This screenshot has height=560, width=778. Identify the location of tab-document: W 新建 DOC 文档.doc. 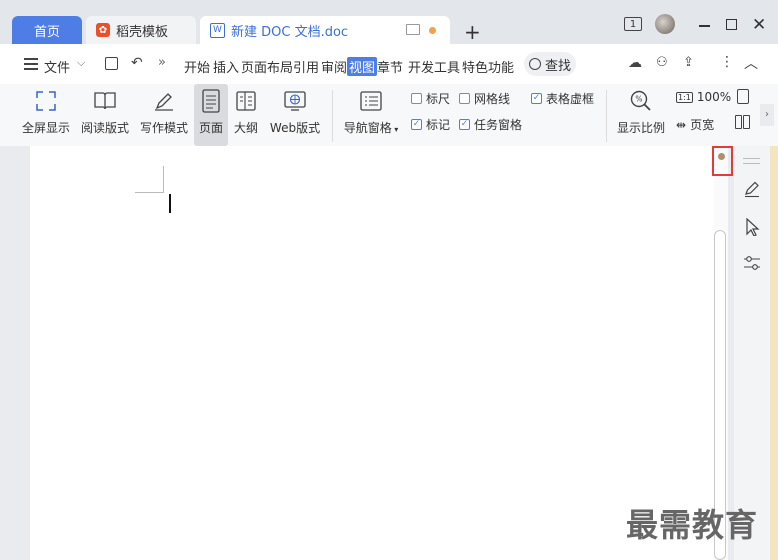
(325, 30).